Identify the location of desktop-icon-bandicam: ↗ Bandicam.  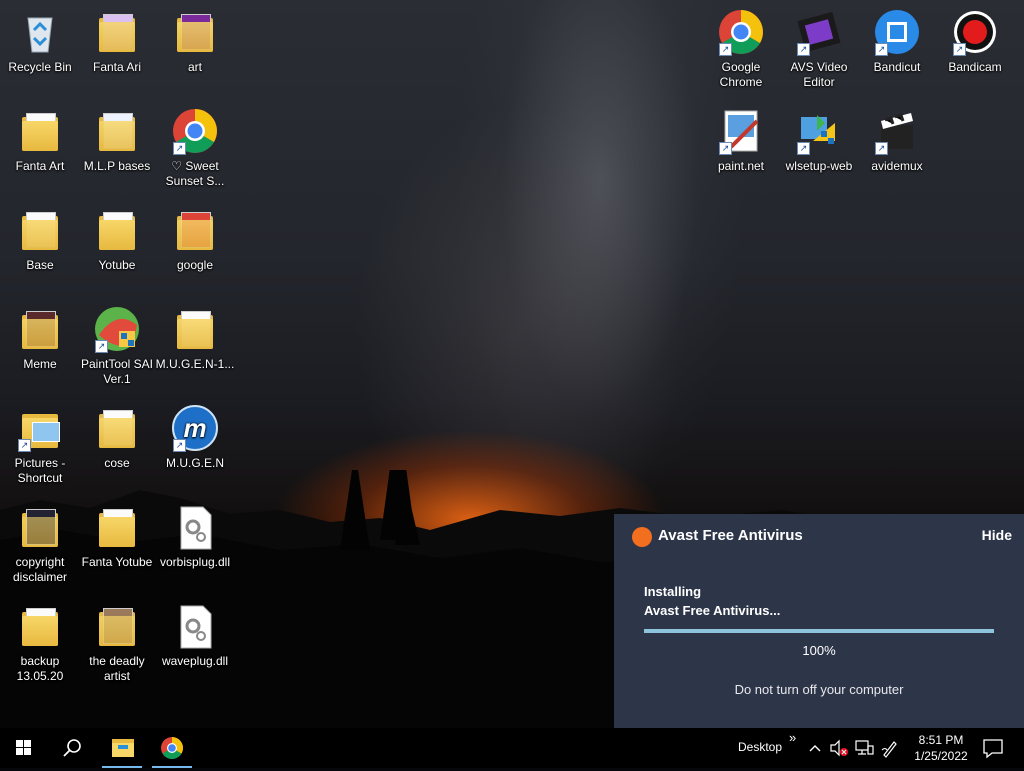
(975, 41).